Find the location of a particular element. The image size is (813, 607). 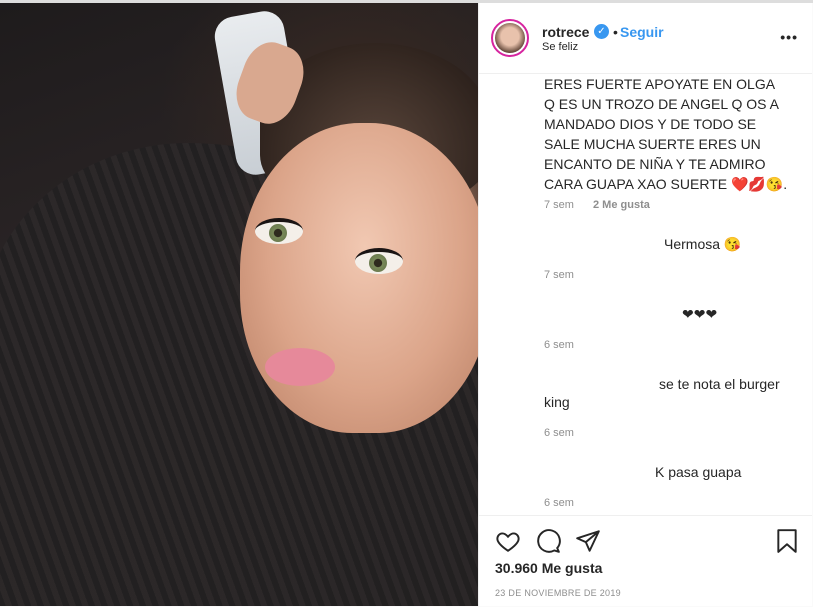

likes-count: 30.960 Me gusta is located at coordinates (548, 568).